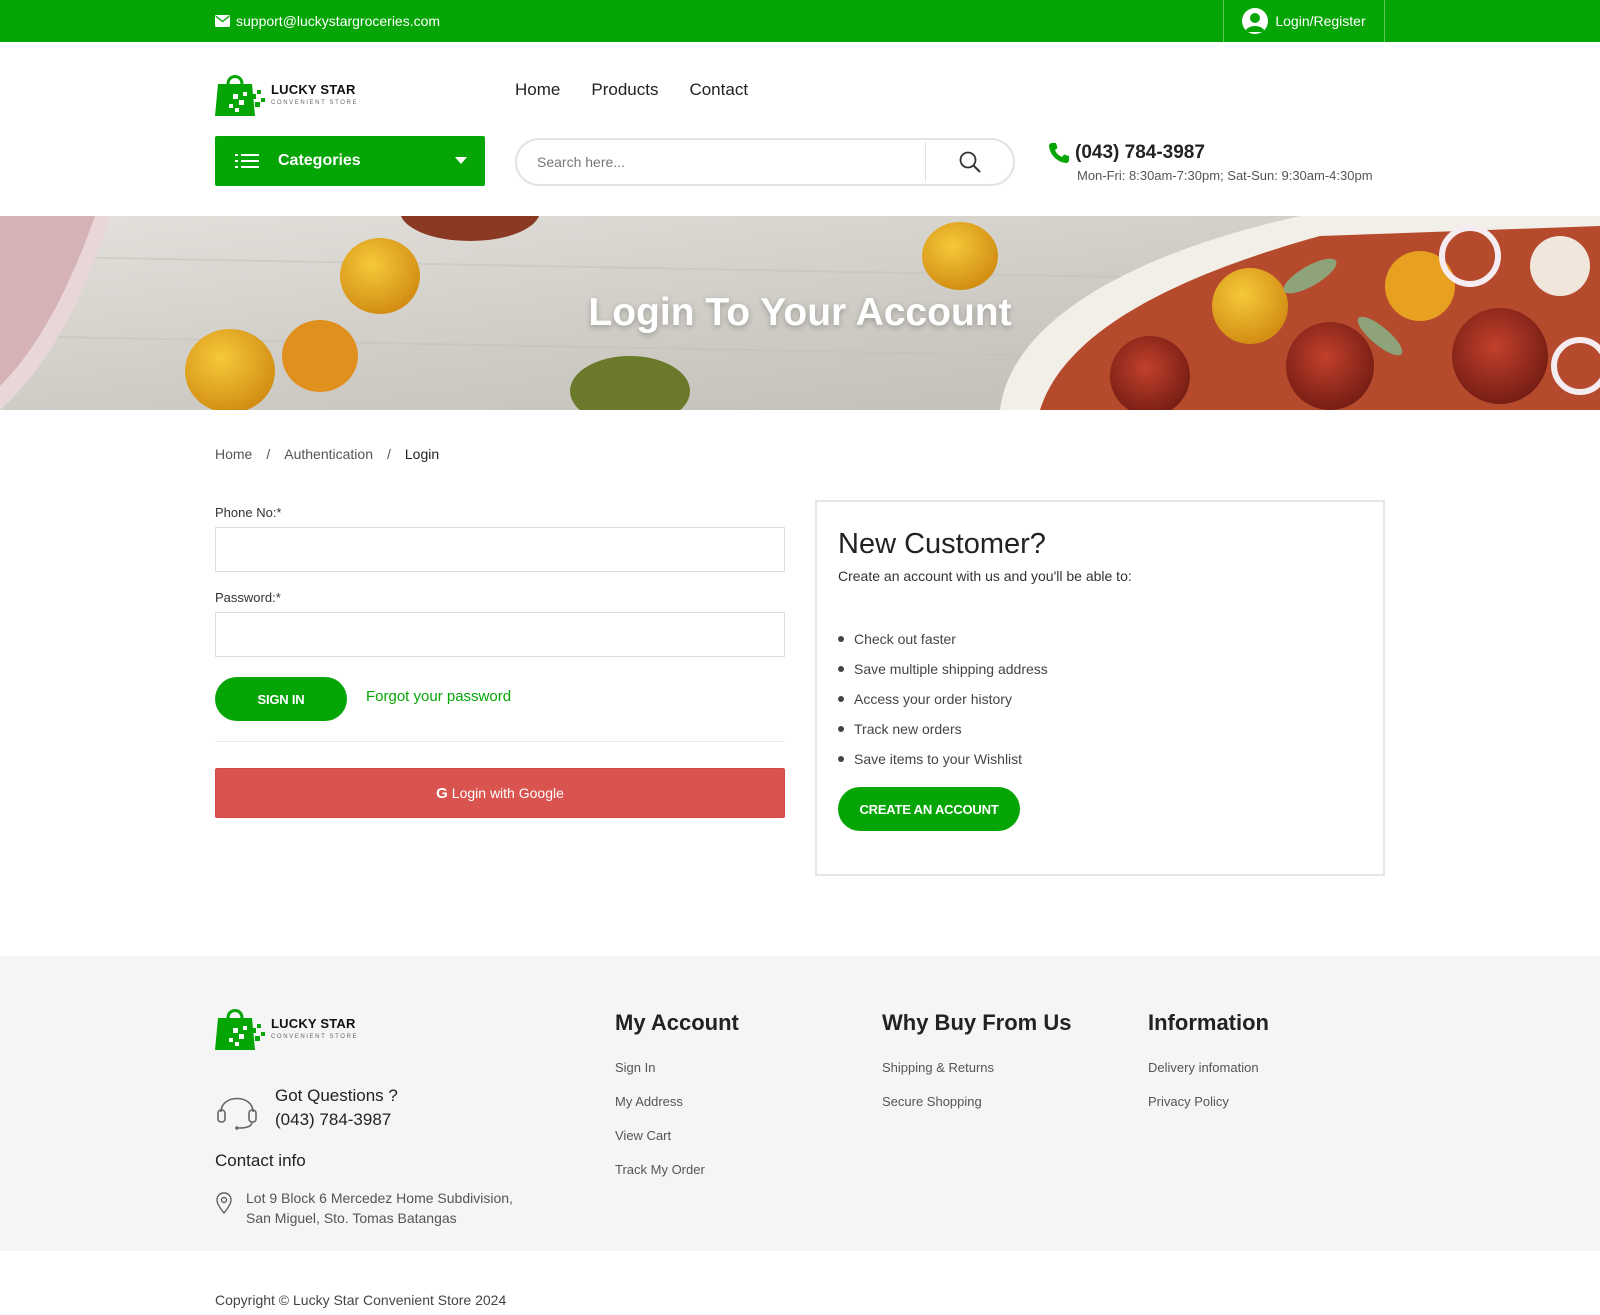 Image resolution: width=1600 pixels, height=1315 pixels. I want to click on footer-link-delivery-information: Delivery infomation, so click(1208, 1077).